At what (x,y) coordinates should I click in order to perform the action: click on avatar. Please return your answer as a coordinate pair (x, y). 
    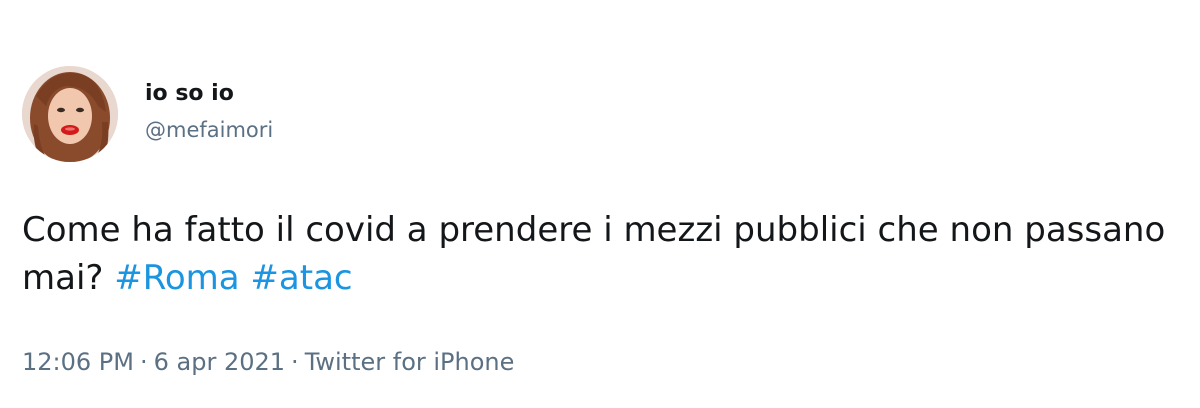
    Looking at the image, I should click on (70, 114).